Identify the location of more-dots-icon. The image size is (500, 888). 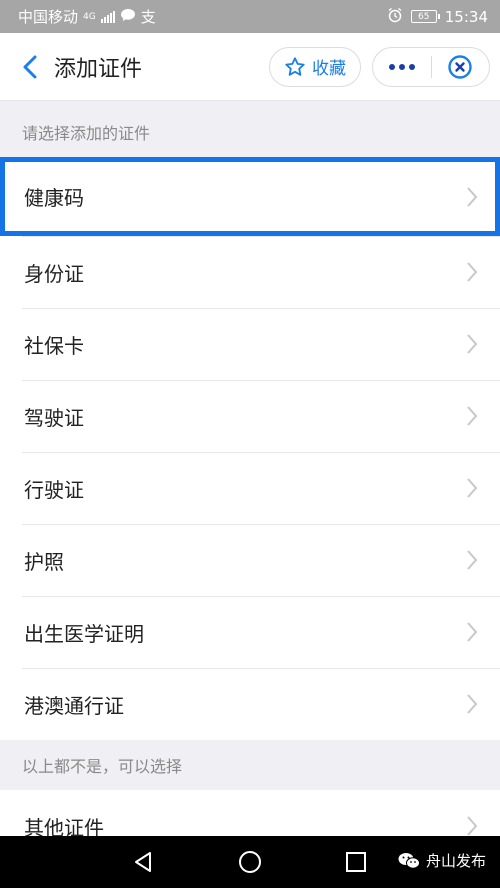
(401, 66).